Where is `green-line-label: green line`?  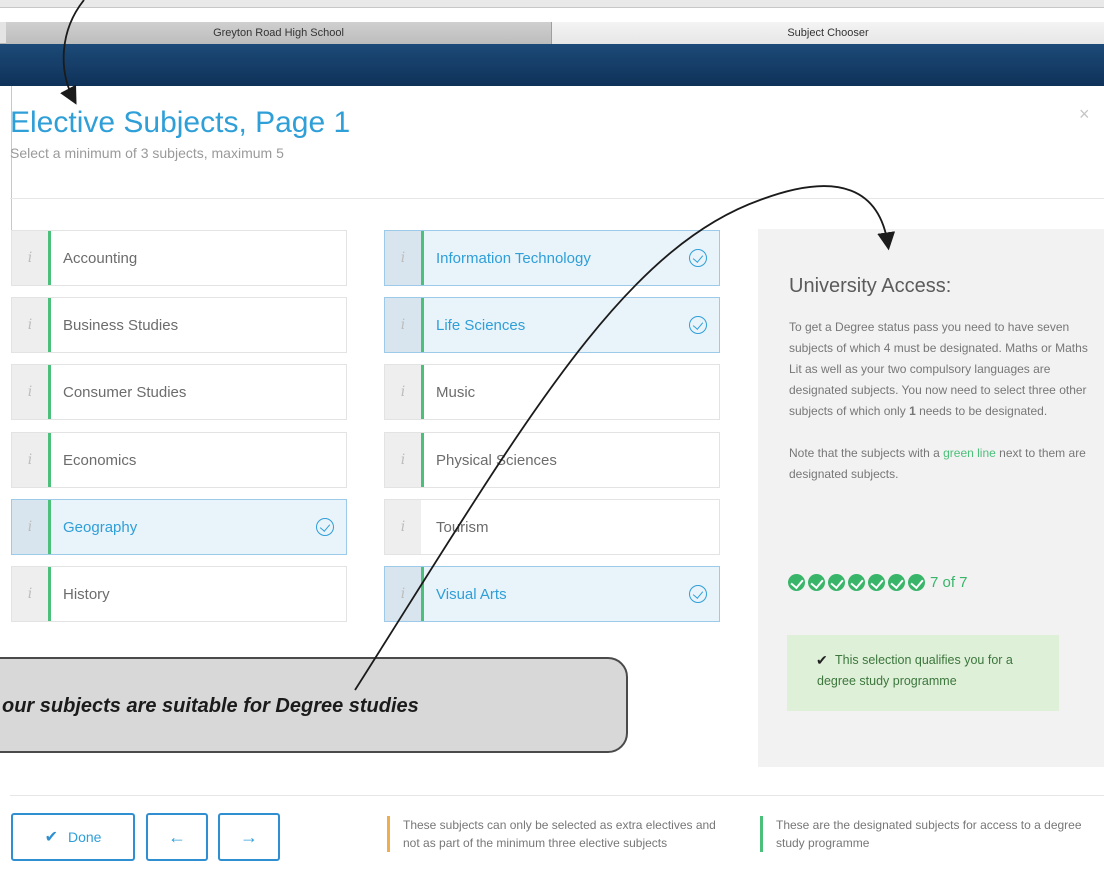
green-line-label: green line is located at coordinates (969, 453).